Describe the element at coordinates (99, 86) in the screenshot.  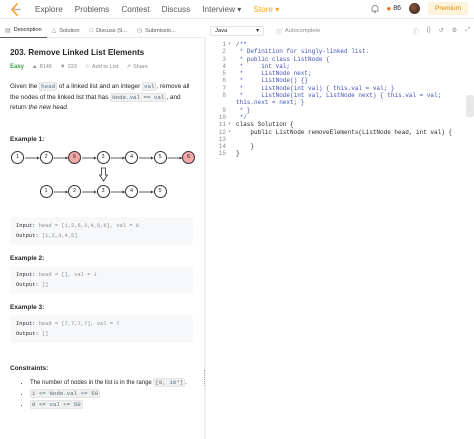
I see `desc-text-2: of a linked list and an integer` at that location.